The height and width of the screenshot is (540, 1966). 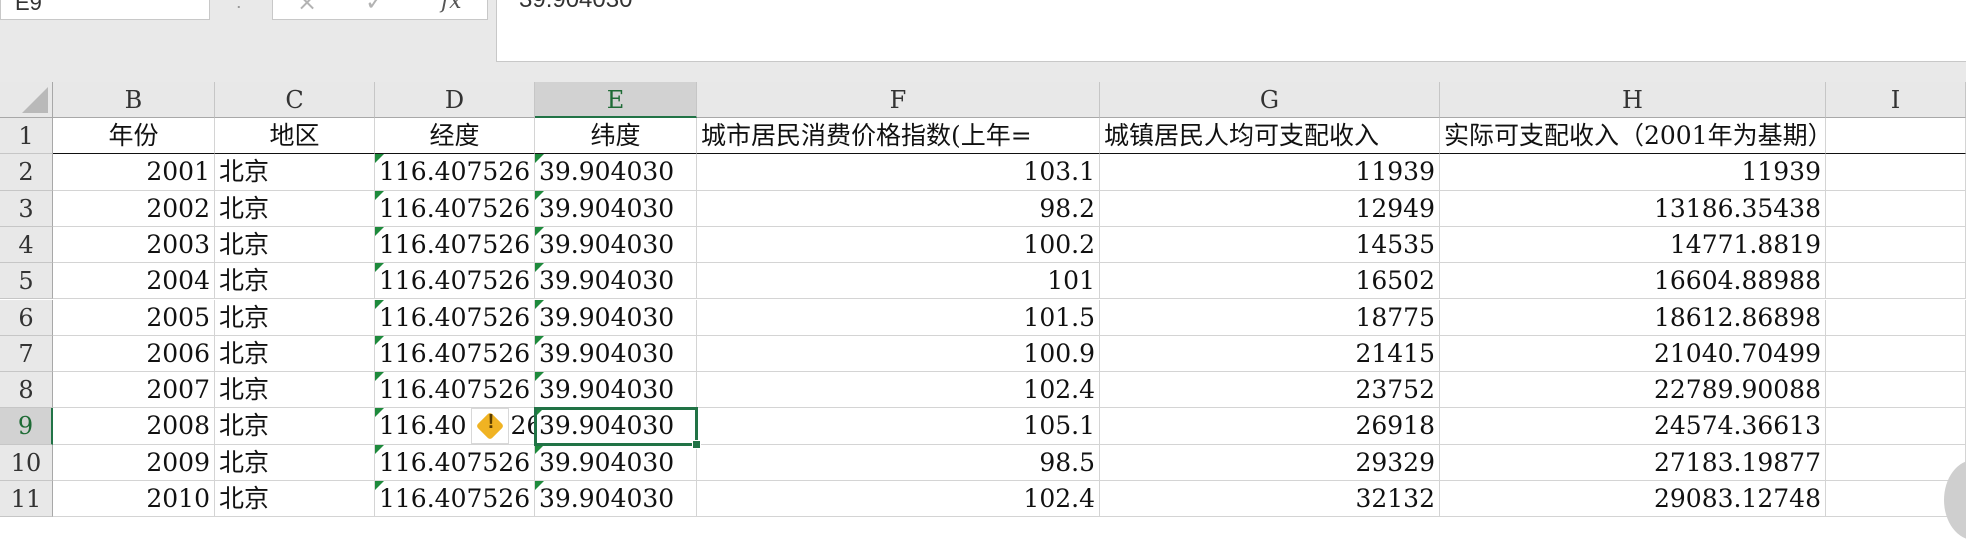 I want to click on cell-c4: 北京, so click(x=295, y=245).